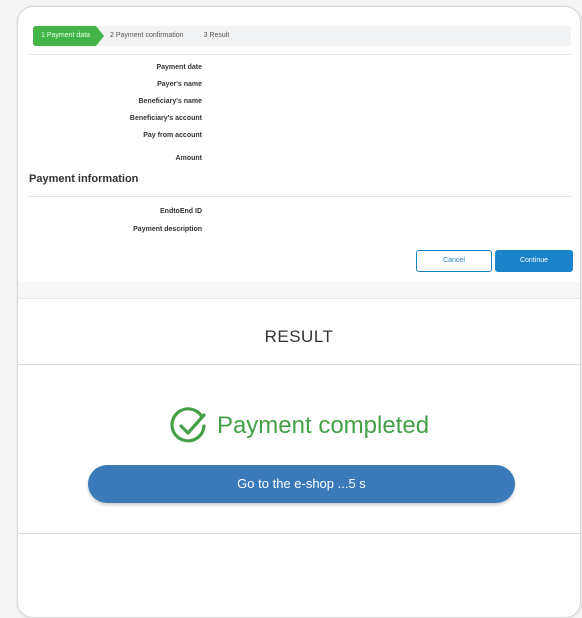 The height and width of the screenshot is (618, 582). What do you see at coordinates (301, 484) in the screenshot?
I see `go-to-eshop-button: Go to the e-shop ...5 s` at bounding box center [301, 484].